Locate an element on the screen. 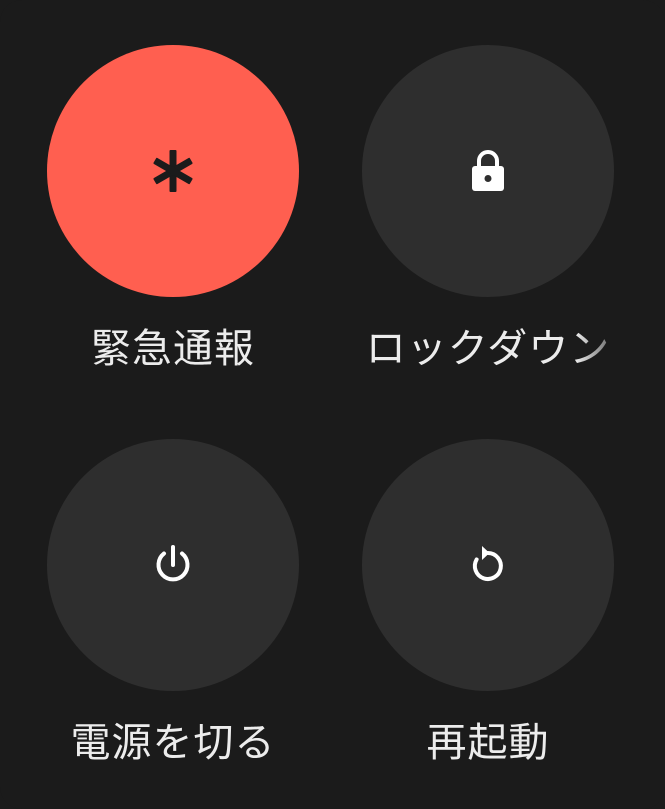 This screenshot has width=665, height=809. power-icon is located at coordinates (173, 565).